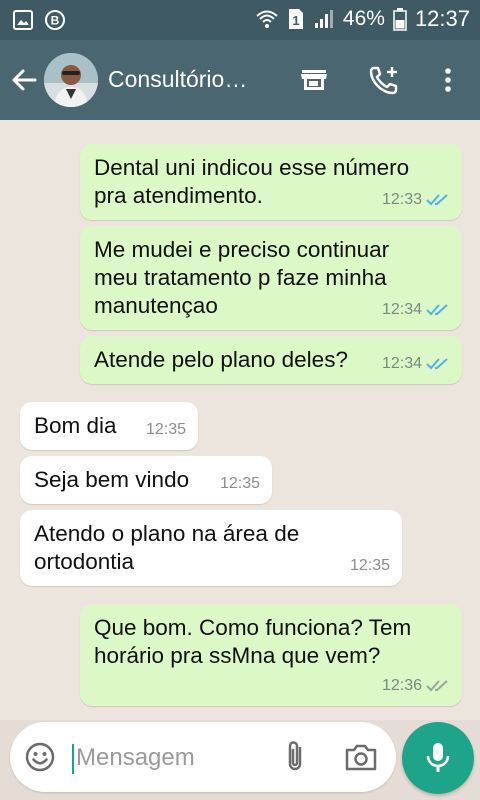 The width and height of the screenshot is (480, 800). Describe the element at coordinates (267, 19) in the screenshot. I see `wifi-icon` at that location.